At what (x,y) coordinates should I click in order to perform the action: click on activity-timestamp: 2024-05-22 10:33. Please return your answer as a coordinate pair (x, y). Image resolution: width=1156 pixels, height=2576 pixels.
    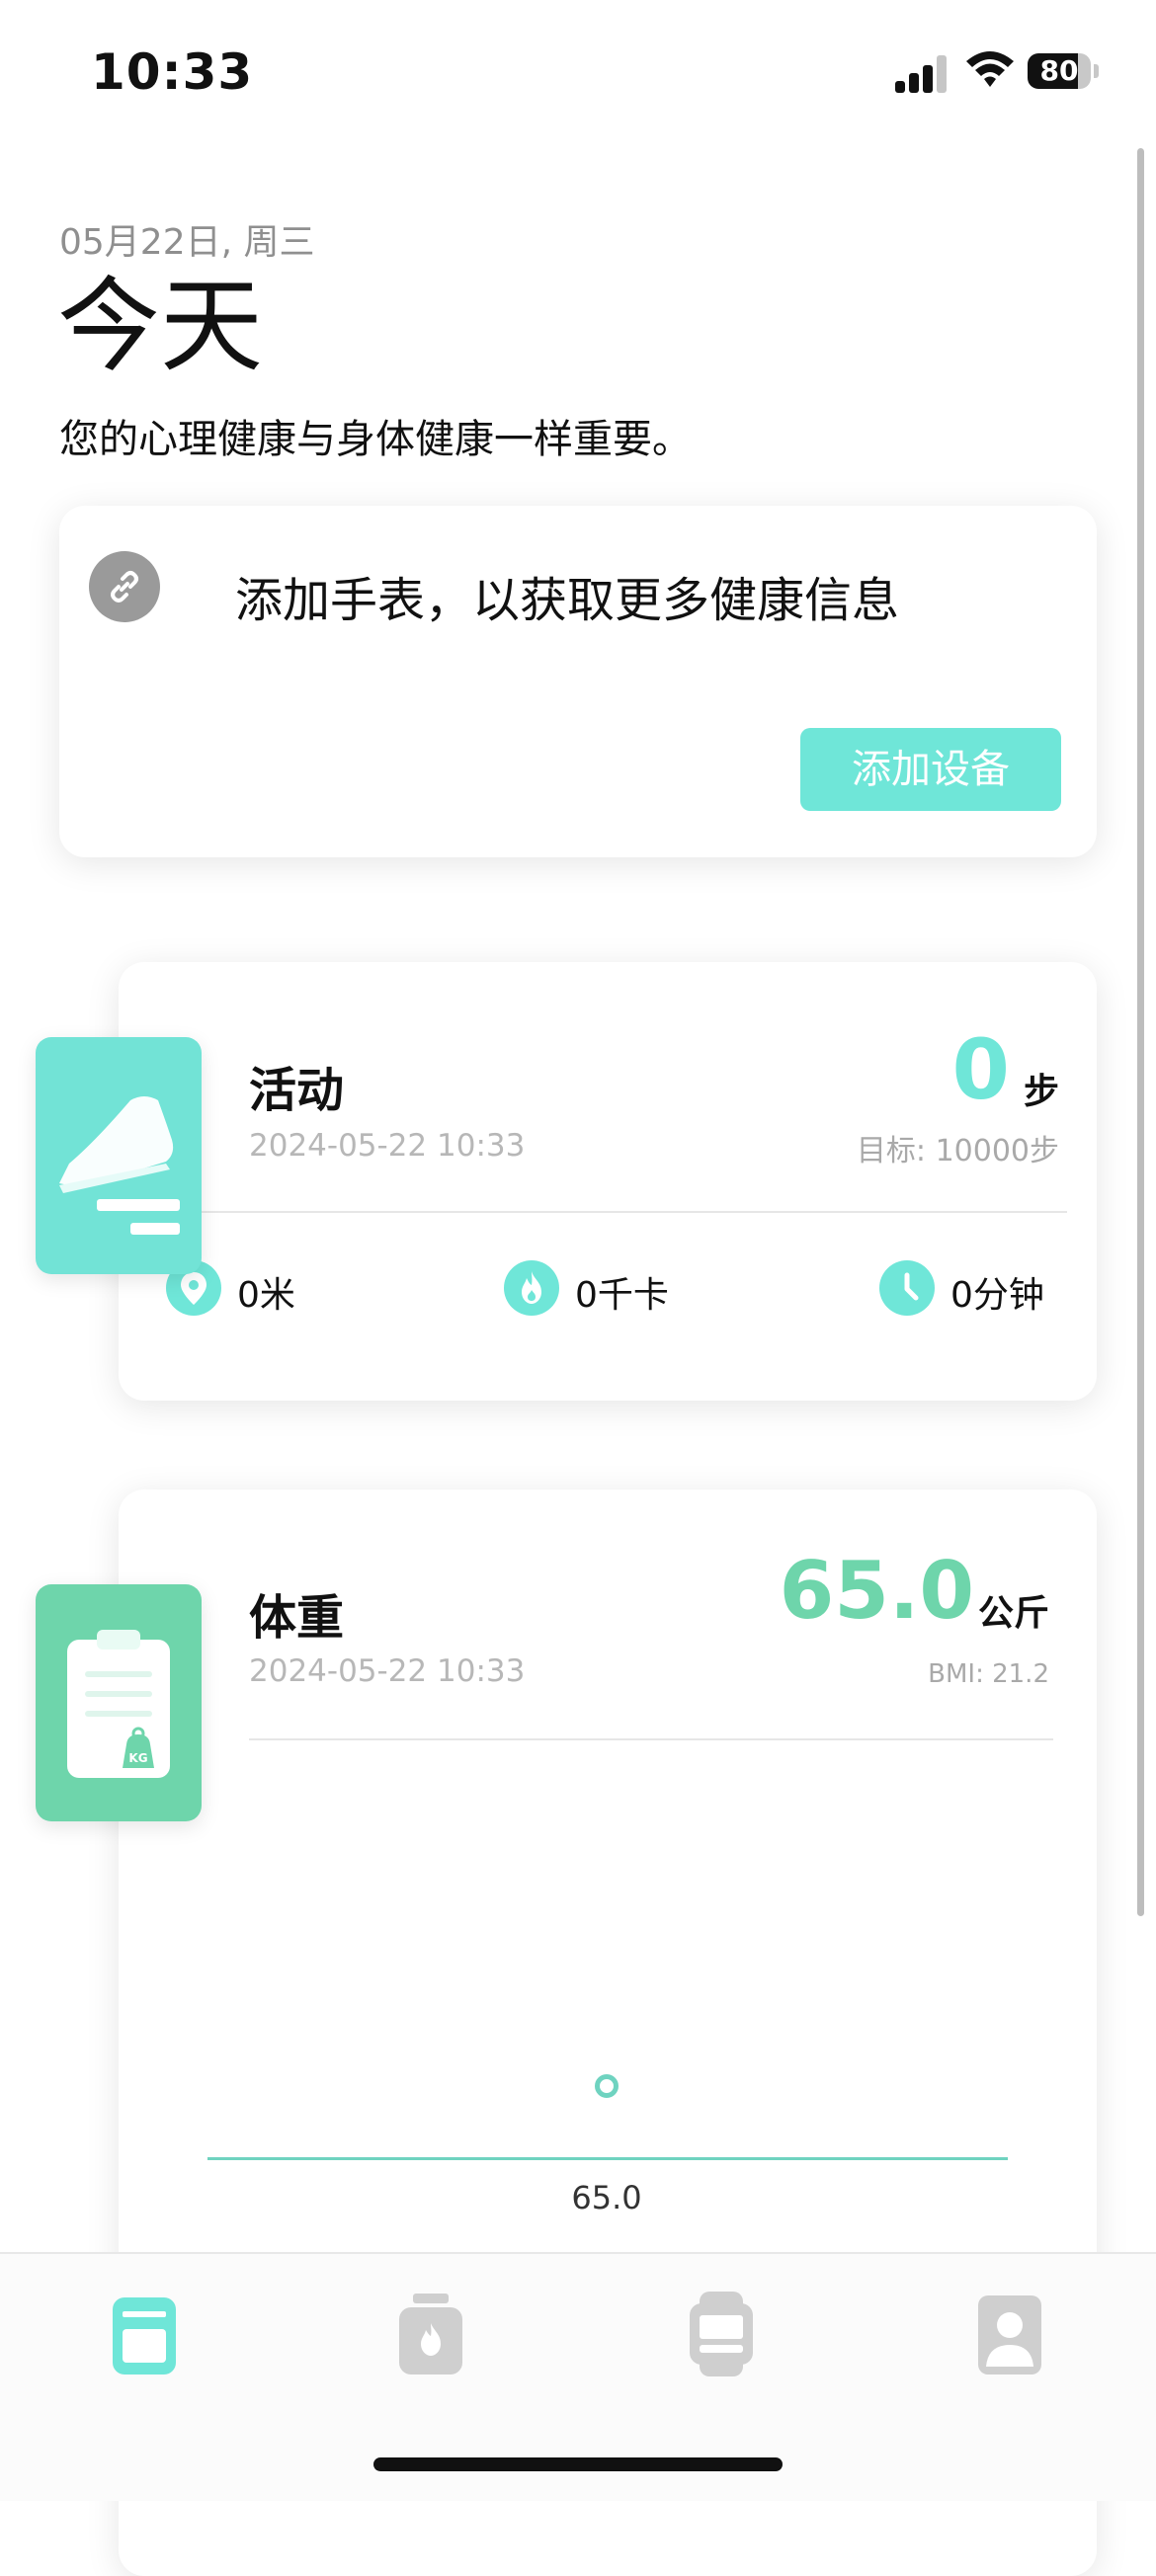
    Looking at the image, I should click on (388, 1146).